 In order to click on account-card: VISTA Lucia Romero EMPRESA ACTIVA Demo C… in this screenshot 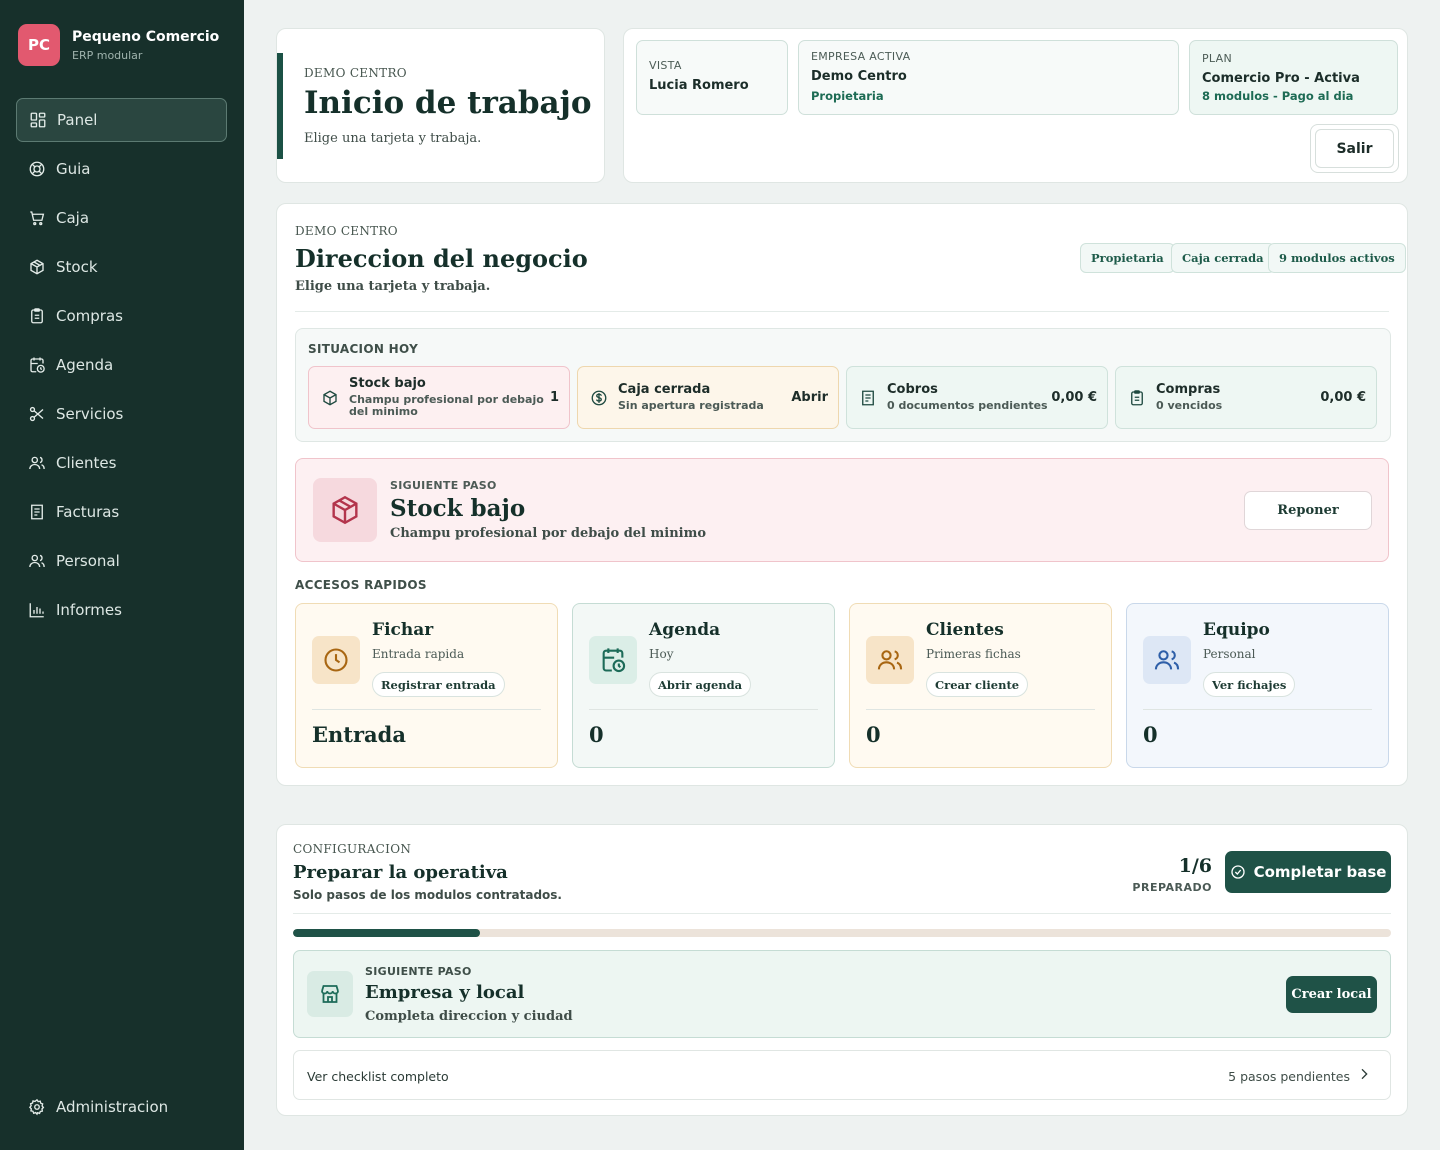, I will do `click(1015, 105)`.